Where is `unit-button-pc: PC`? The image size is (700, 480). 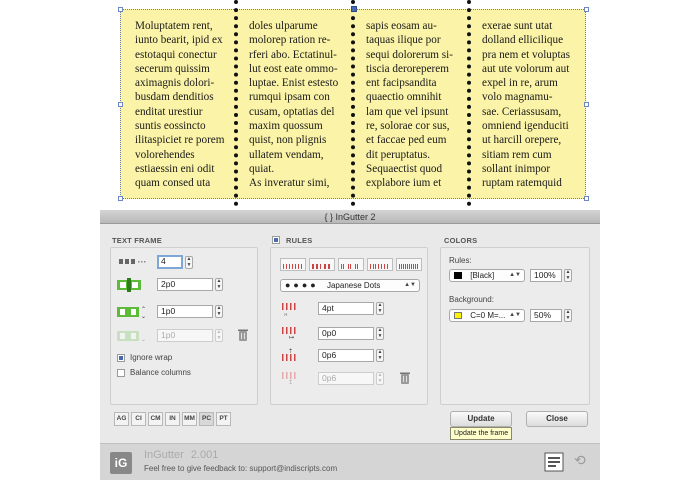
unit-button-pc: PC is located at coordinates (206, 419).